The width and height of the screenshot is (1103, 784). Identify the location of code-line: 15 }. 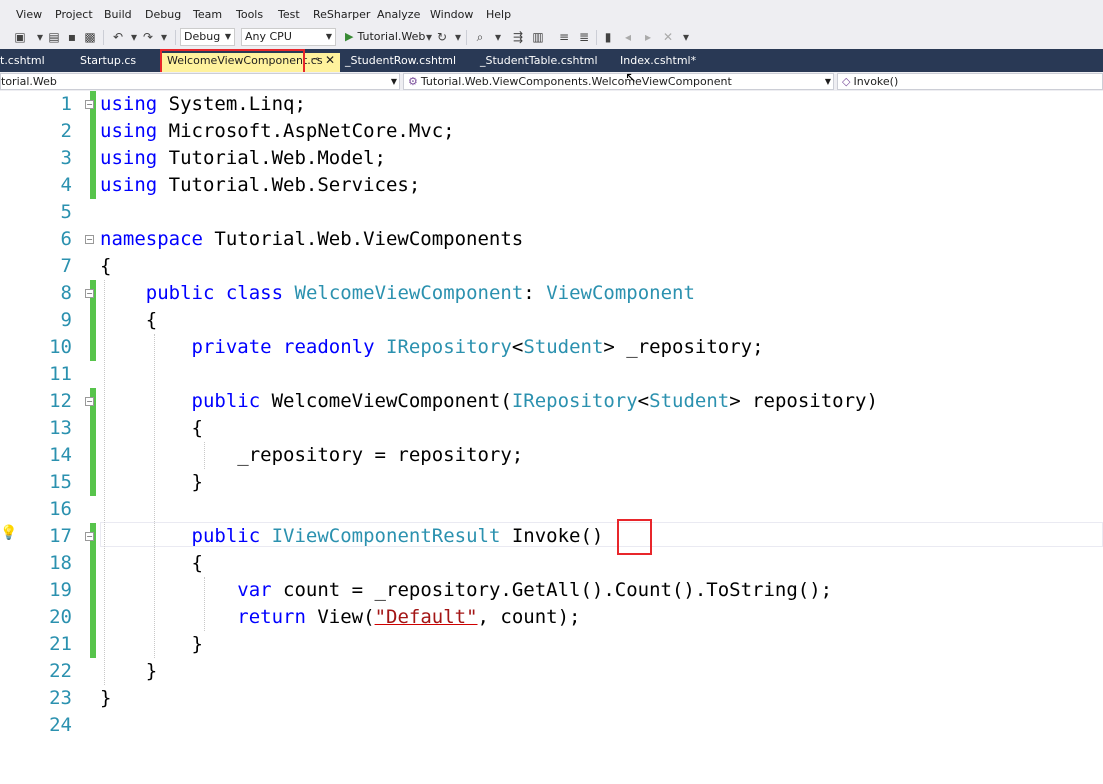
(551, 482).